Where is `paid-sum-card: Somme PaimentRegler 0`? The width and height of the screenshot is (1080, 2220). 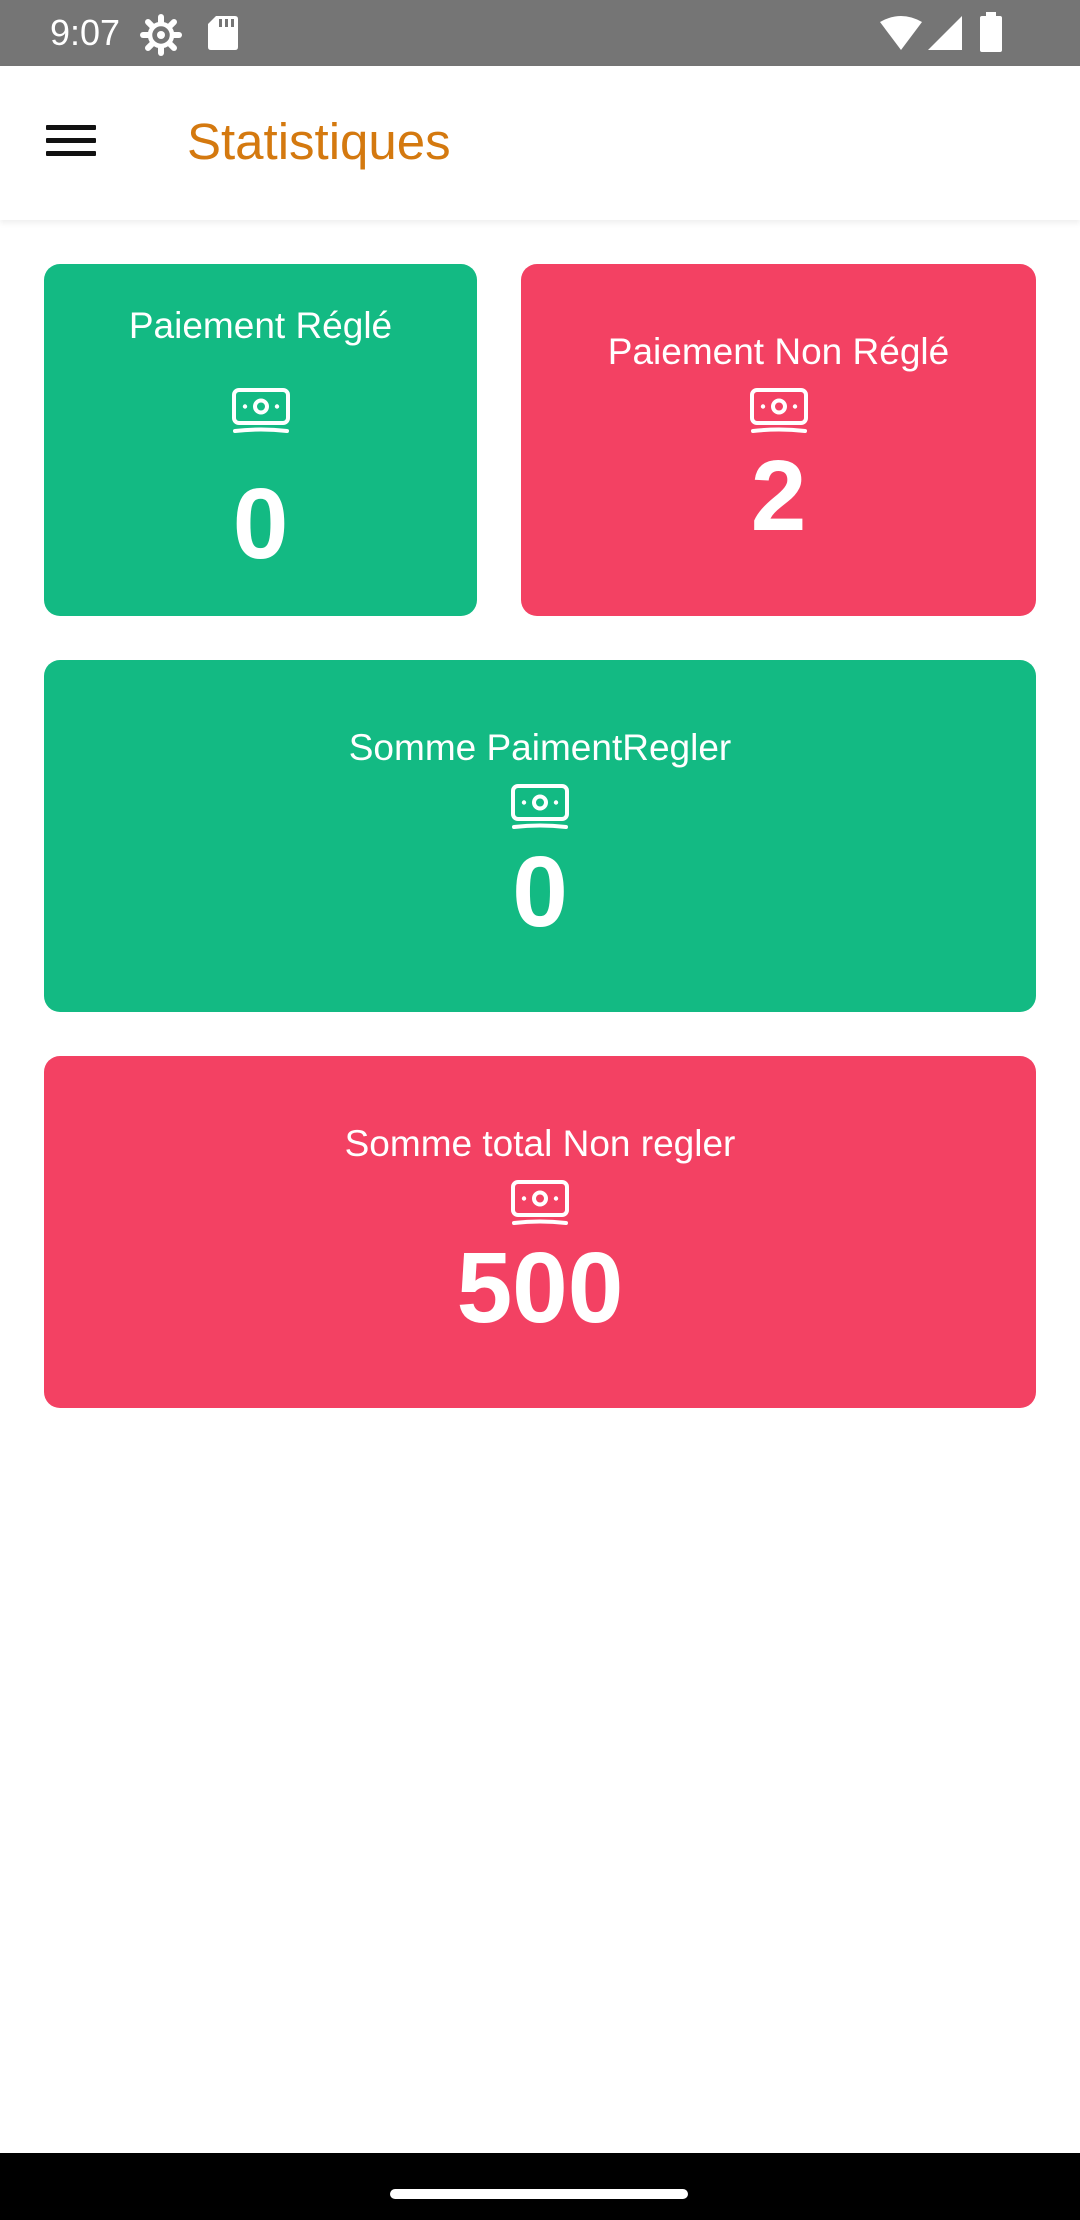
paid-sum-card: Somme PaimentRegler 0 is located at coordinates (540, 836).